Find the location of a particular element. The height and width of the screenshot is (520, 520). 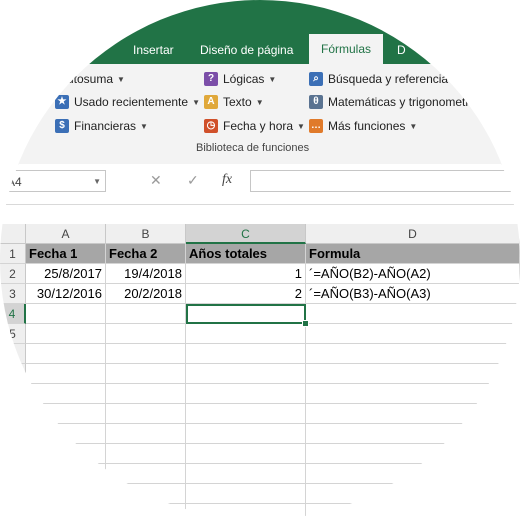

mas-funciones-button: … Más funciones ▼ is located at coordinates (363, 126).